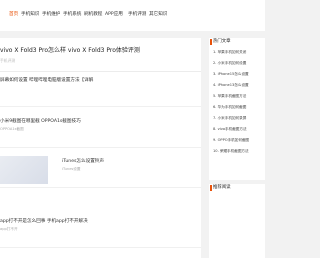  Describe the element at coordinates (71, 169) in the screenshot. I see `post-meta: iTunes设置` at that location.